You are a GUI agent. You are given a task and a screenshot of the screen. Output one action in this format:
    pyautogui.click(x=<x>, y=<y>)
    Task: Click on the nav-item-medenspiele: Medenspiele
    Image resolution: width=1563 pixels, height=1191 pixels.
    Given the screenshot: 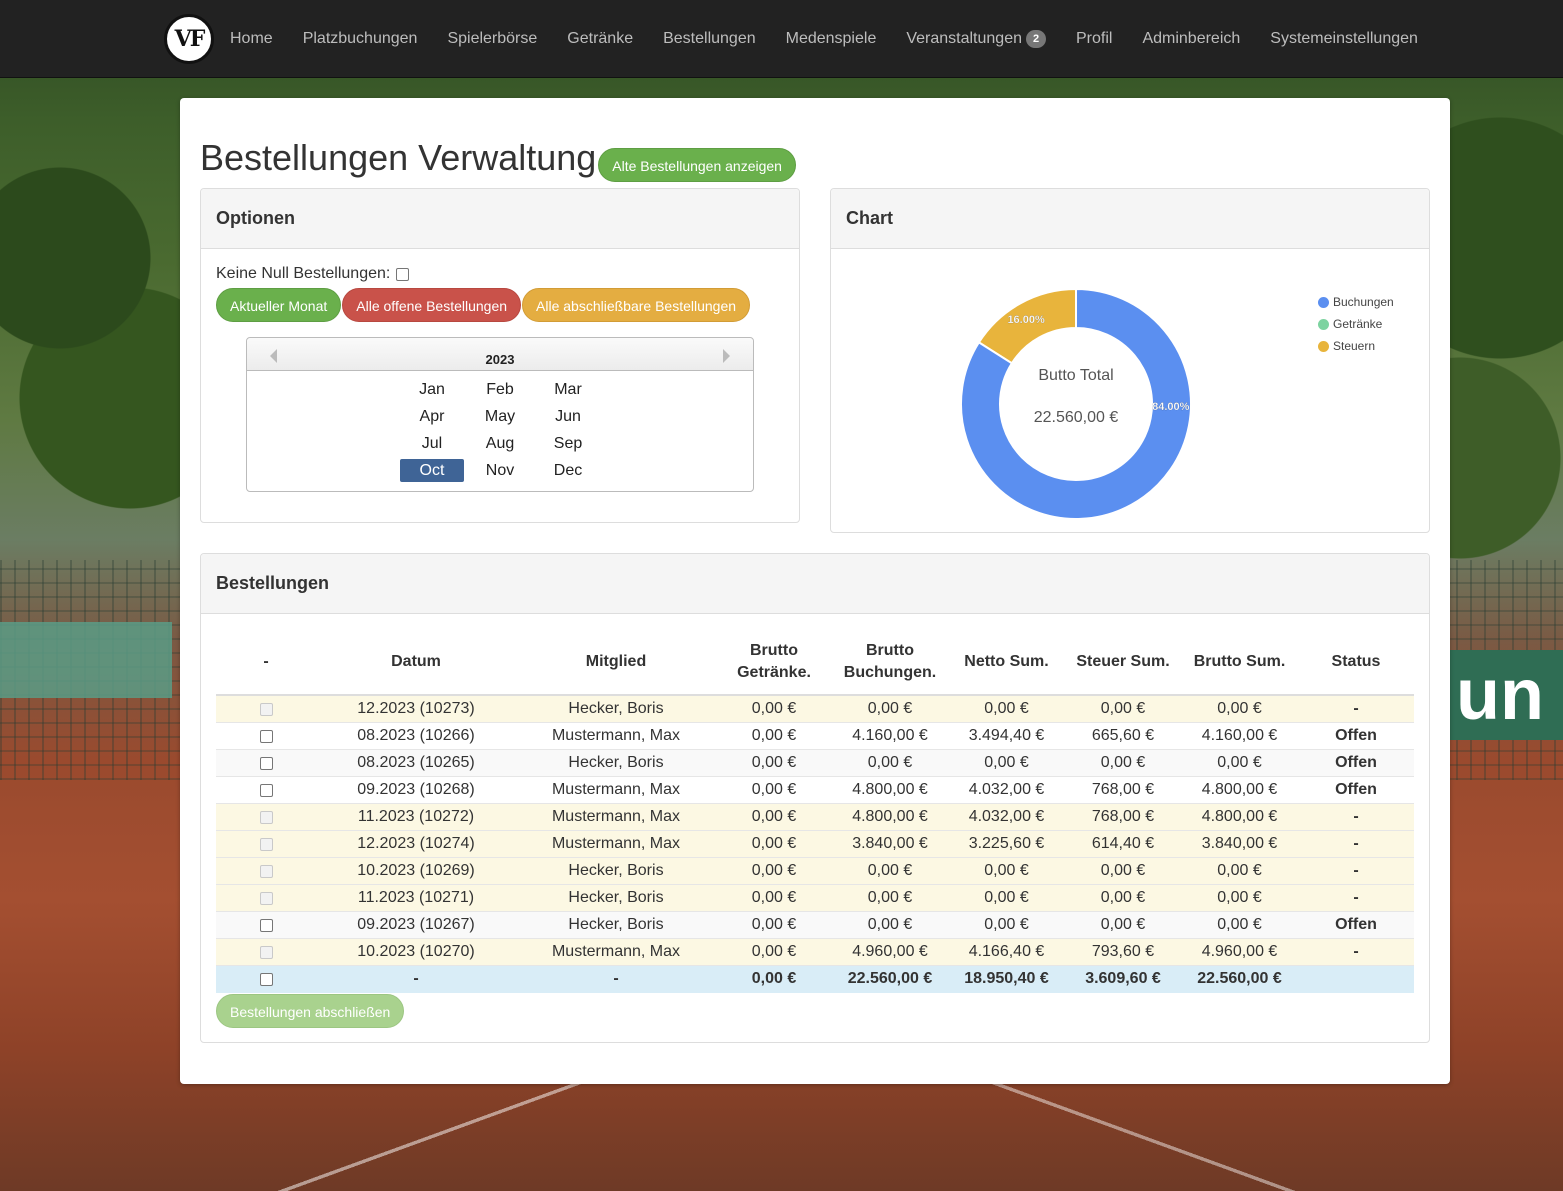 What is the action you would take?
    pyautogui.click(x=831, y=39)
    